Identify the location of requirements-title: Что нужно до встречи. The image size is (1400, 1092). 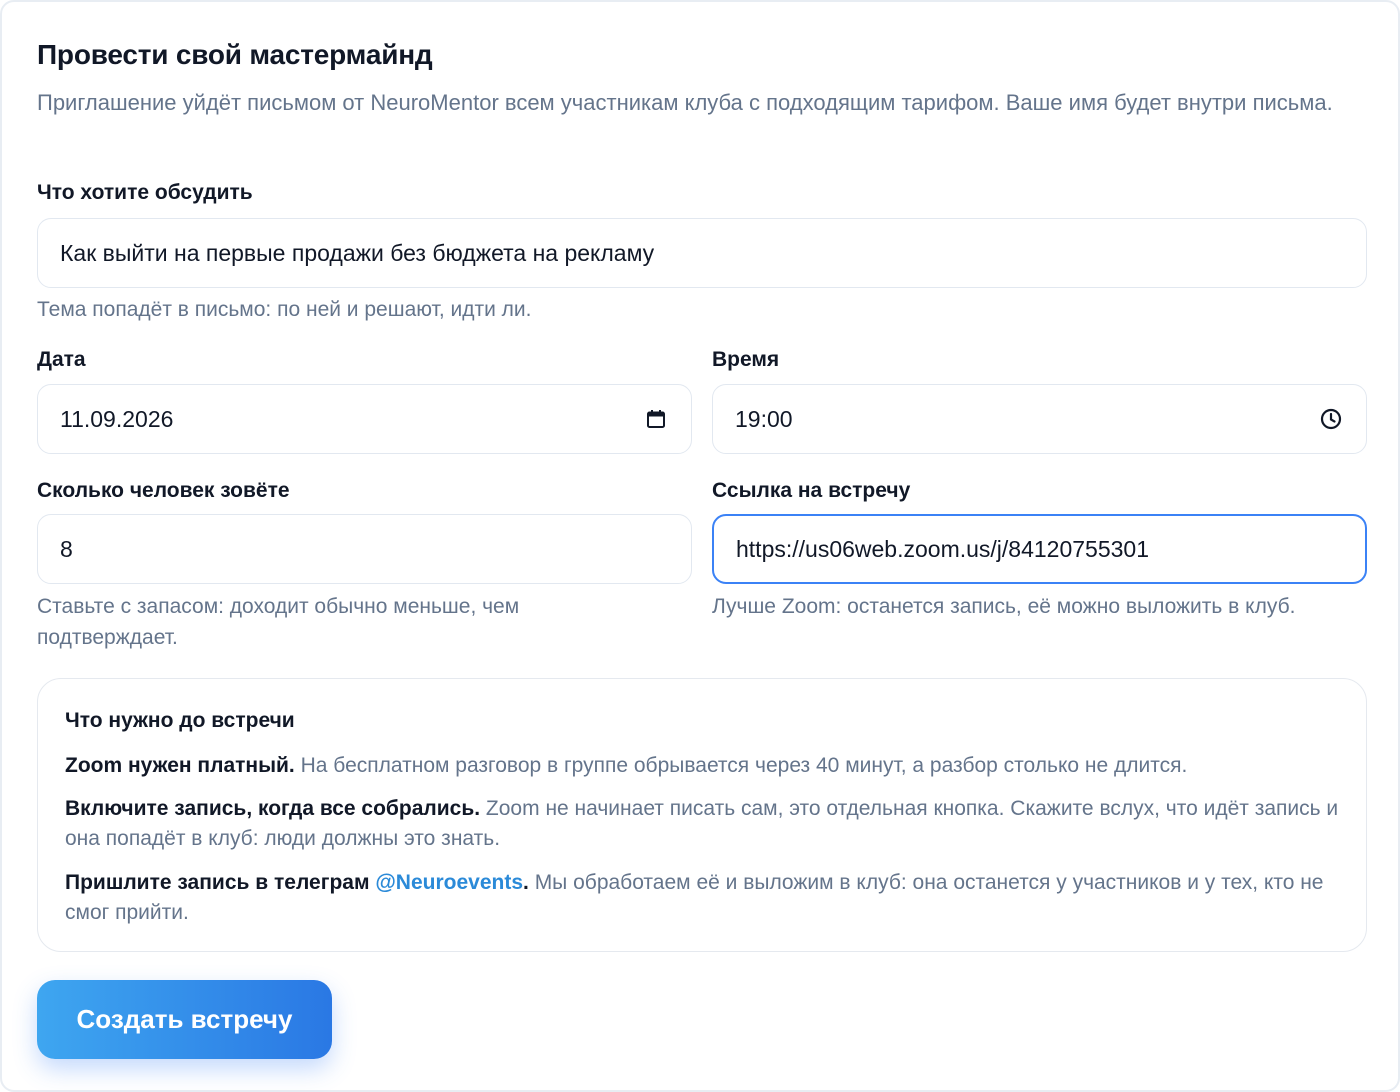
(180, 720).